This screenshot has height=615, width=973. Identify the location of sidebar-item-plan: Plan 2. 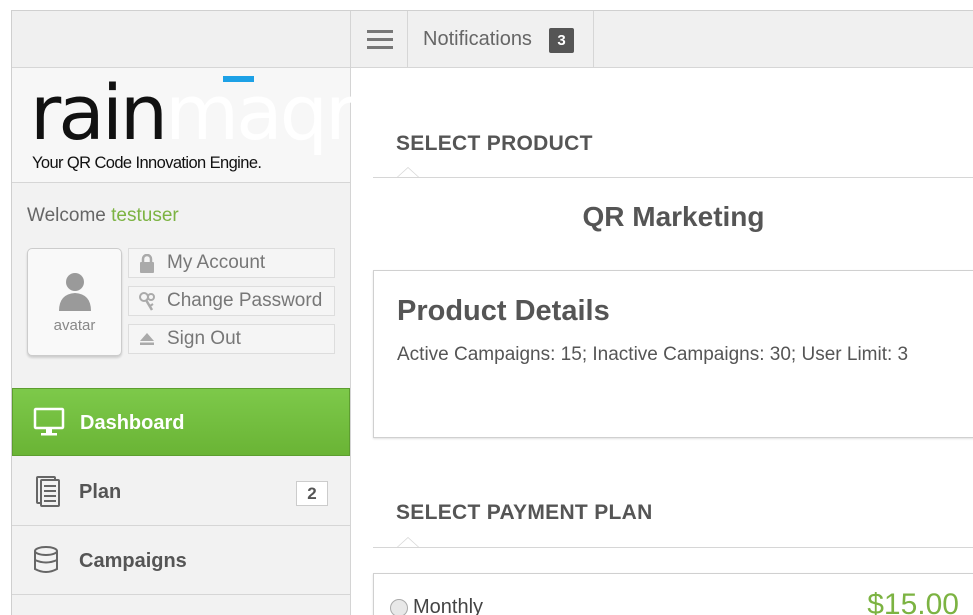
(181, 492).